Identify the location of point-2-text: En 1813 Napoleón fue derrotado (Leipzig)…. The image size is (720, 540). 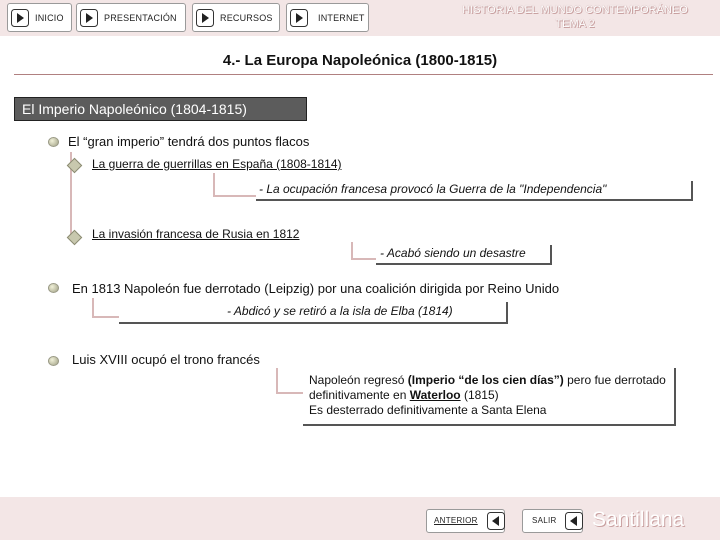
(316, 288).